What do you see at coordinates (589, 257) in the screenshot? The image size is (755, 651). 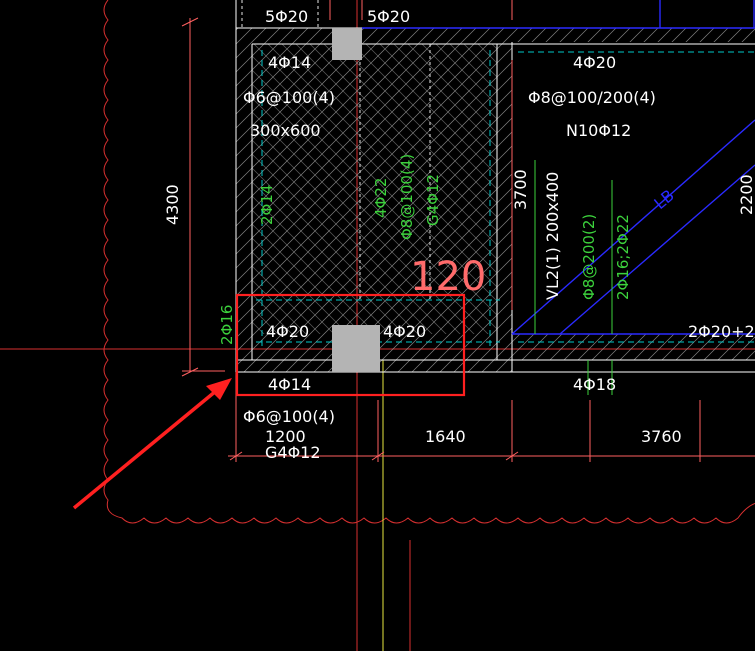 I see `label-vl2-stirrup: Φ8@200(2)` at bounding box center [589, 257].